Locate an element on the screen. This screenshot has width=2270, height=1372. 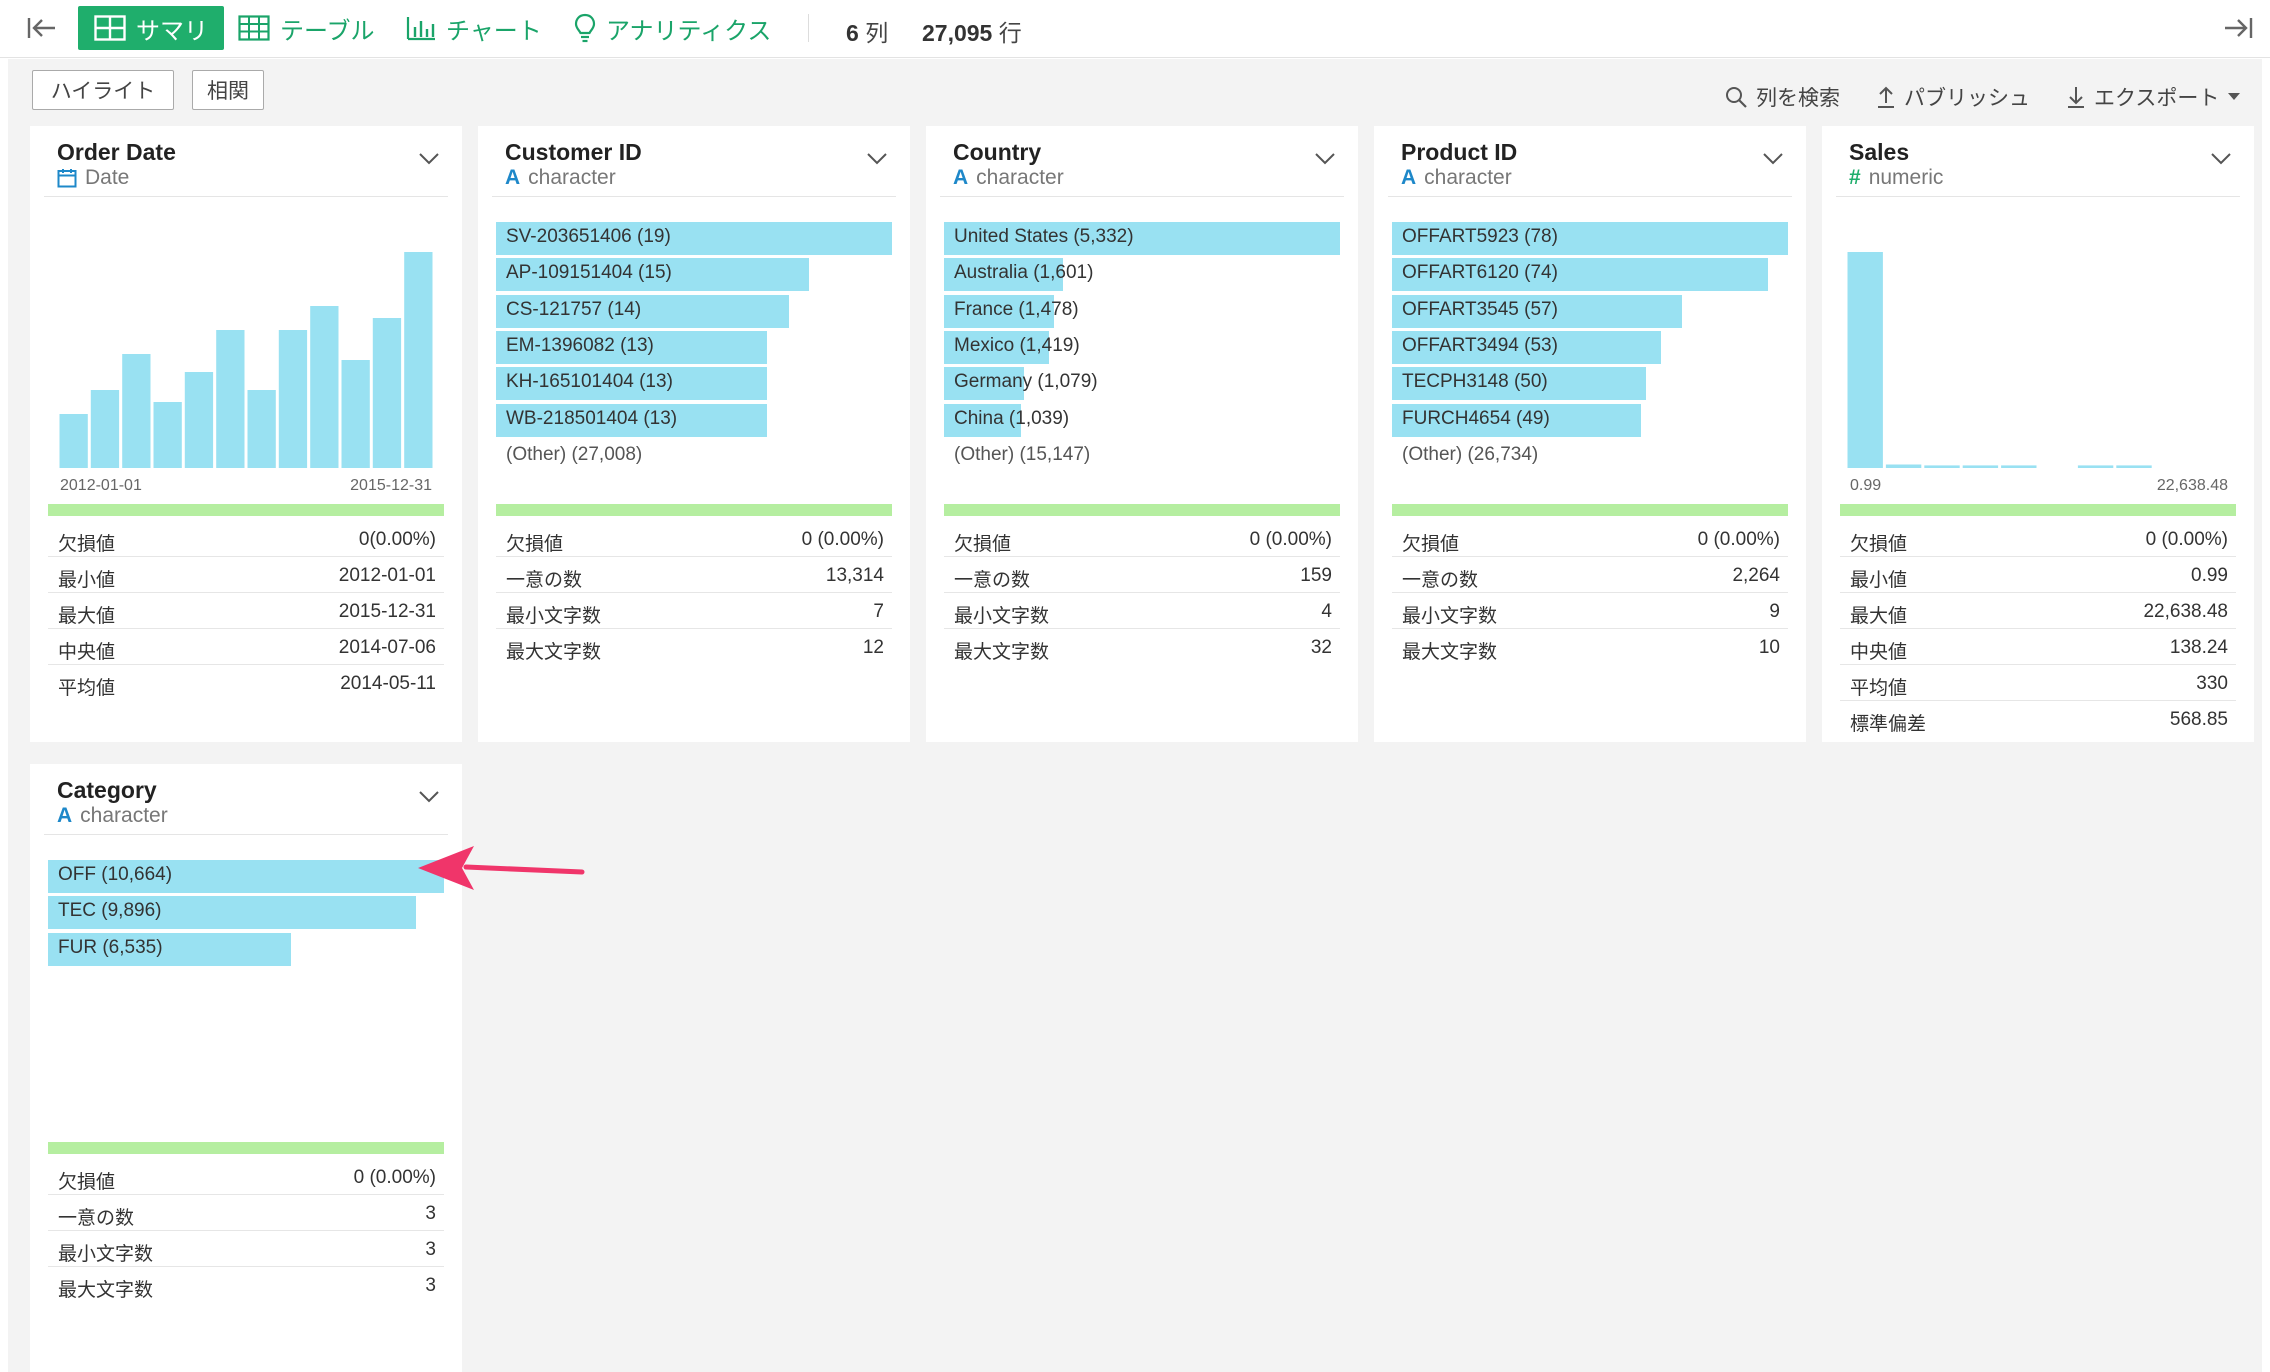
value-bar-row: FURCH4654 (49) is located at coordinates (1590, 420).